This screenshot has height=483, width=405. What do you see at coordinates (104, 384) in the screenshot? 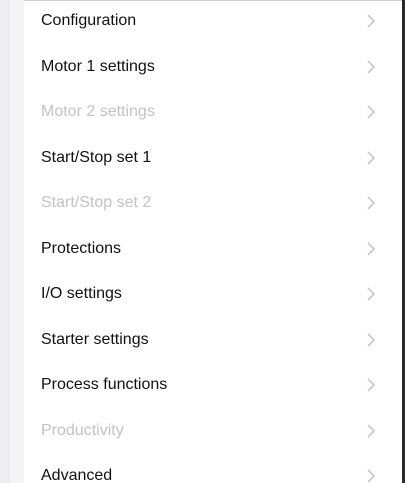
I see `menu-item-label: Process functions` at bounding box center [104, 384].